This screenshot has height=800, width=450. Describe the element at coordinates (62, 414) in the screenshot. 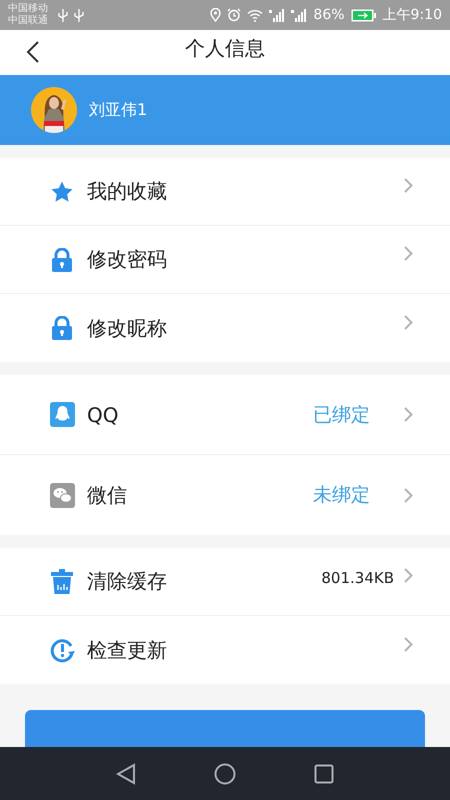

I see `penguin-icon` at that location.